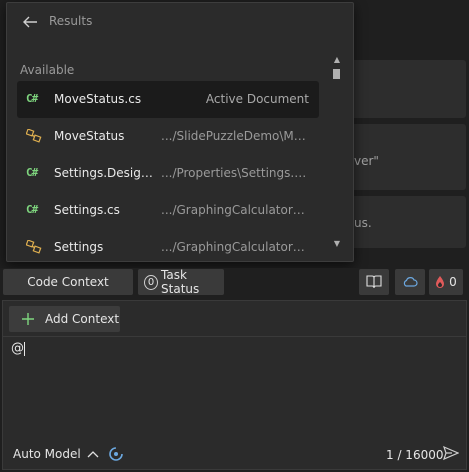 This screenshot has width=469, height=472. I want to click on popup-title: Results, so click(71, 21).